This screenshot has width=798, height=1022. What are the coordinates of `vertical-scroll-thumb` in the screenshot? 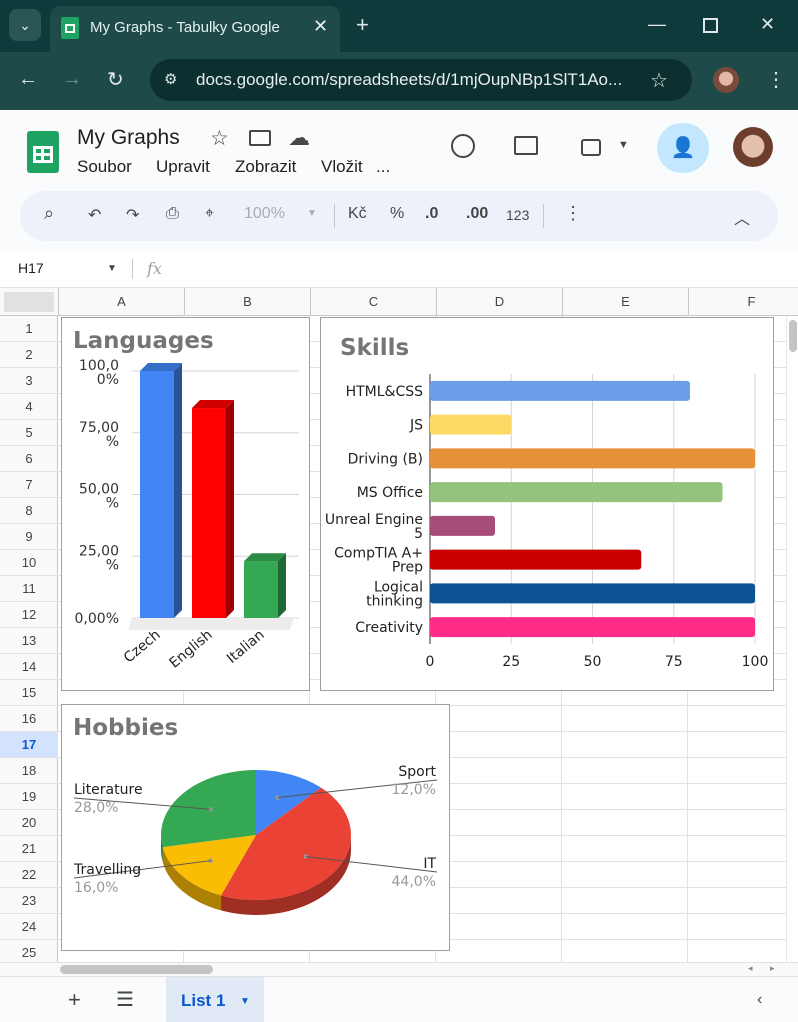 It's located at (793, 336).